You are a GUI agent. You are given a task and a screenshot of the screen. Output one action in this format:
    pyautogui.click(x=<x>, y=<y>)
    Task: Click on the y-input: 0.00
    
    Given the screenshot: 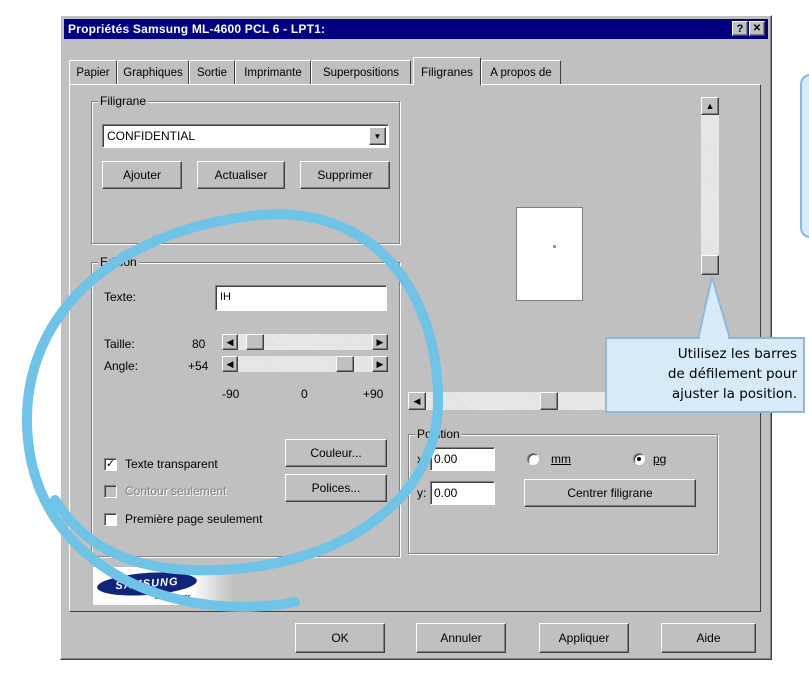 What is the action you would take?
    pyautogui.click(x=462, y=493)
    